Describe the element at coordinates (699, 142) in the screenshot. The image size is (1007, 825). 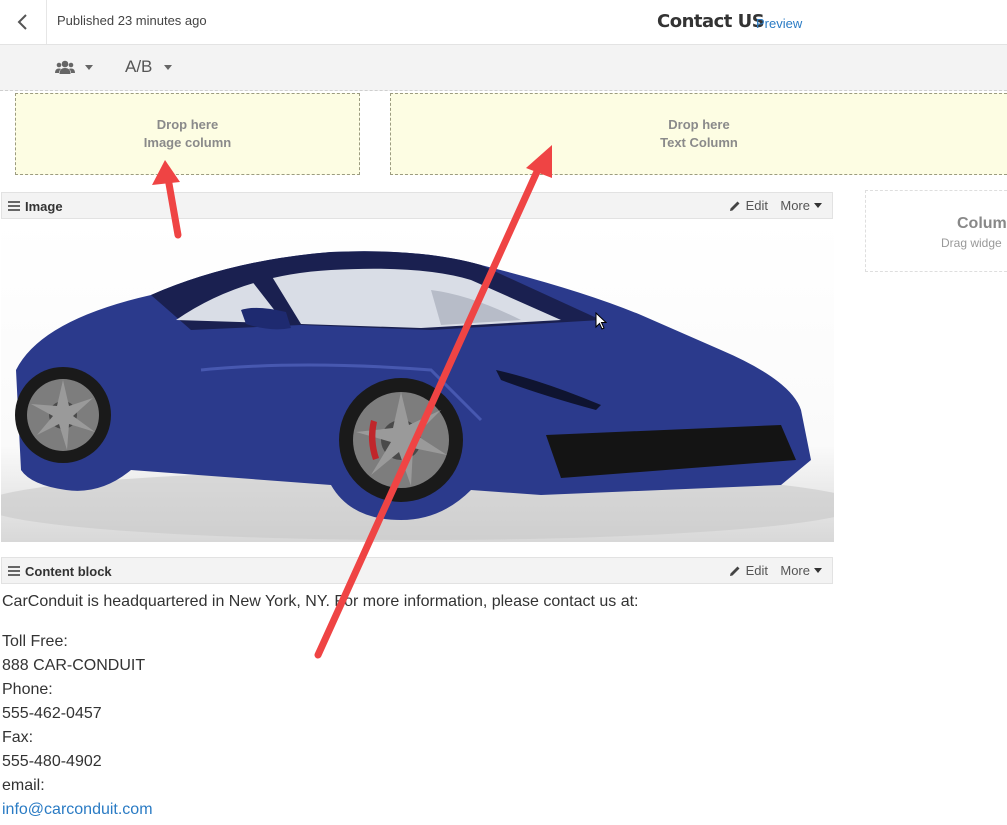
I see `drop-zone-column-name: Text Column` at that location.